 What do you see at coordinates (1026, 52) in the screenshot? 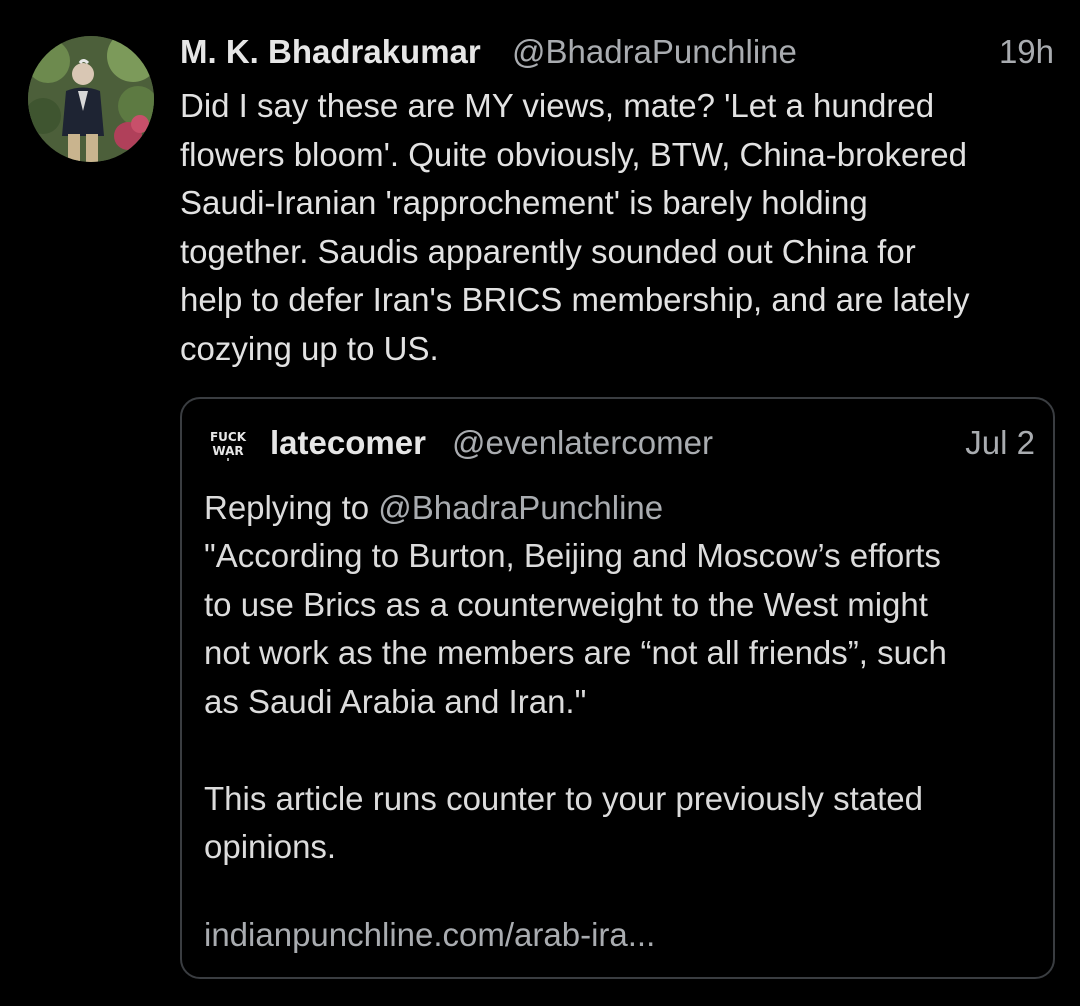
I see `tweet-timestamp: 19h` at bounding box center [1026, 52].